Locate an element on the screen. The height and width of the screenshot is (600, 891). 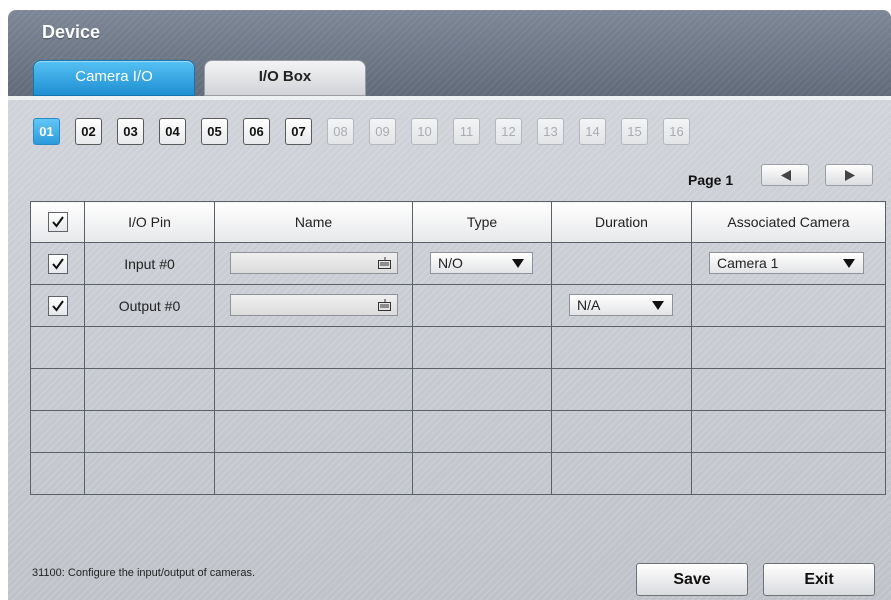
title-bar: Device Camera I/O I/O Box is located at coordinates (449, 55).